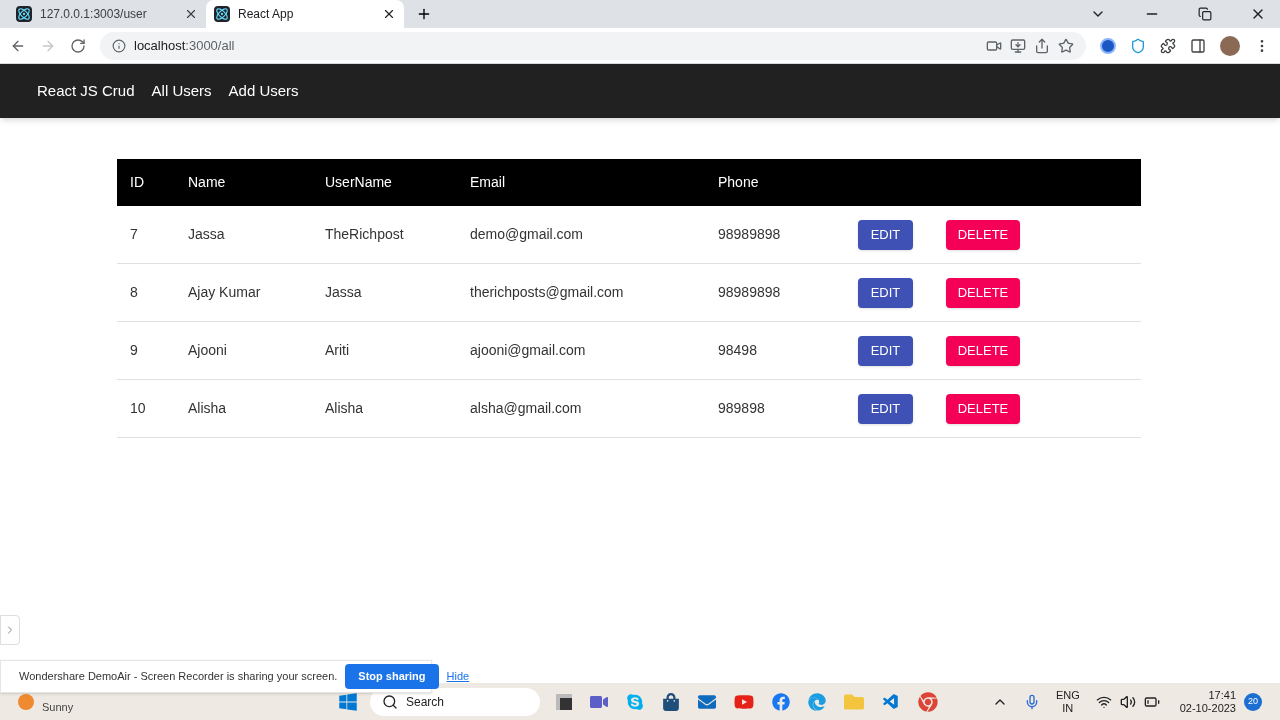 This screenshot has width=1280, height=720. Describe the element at coordinates (547, 292) in the screenshot. I see `table-cell-text: therichposts@gmail.com` at that location.